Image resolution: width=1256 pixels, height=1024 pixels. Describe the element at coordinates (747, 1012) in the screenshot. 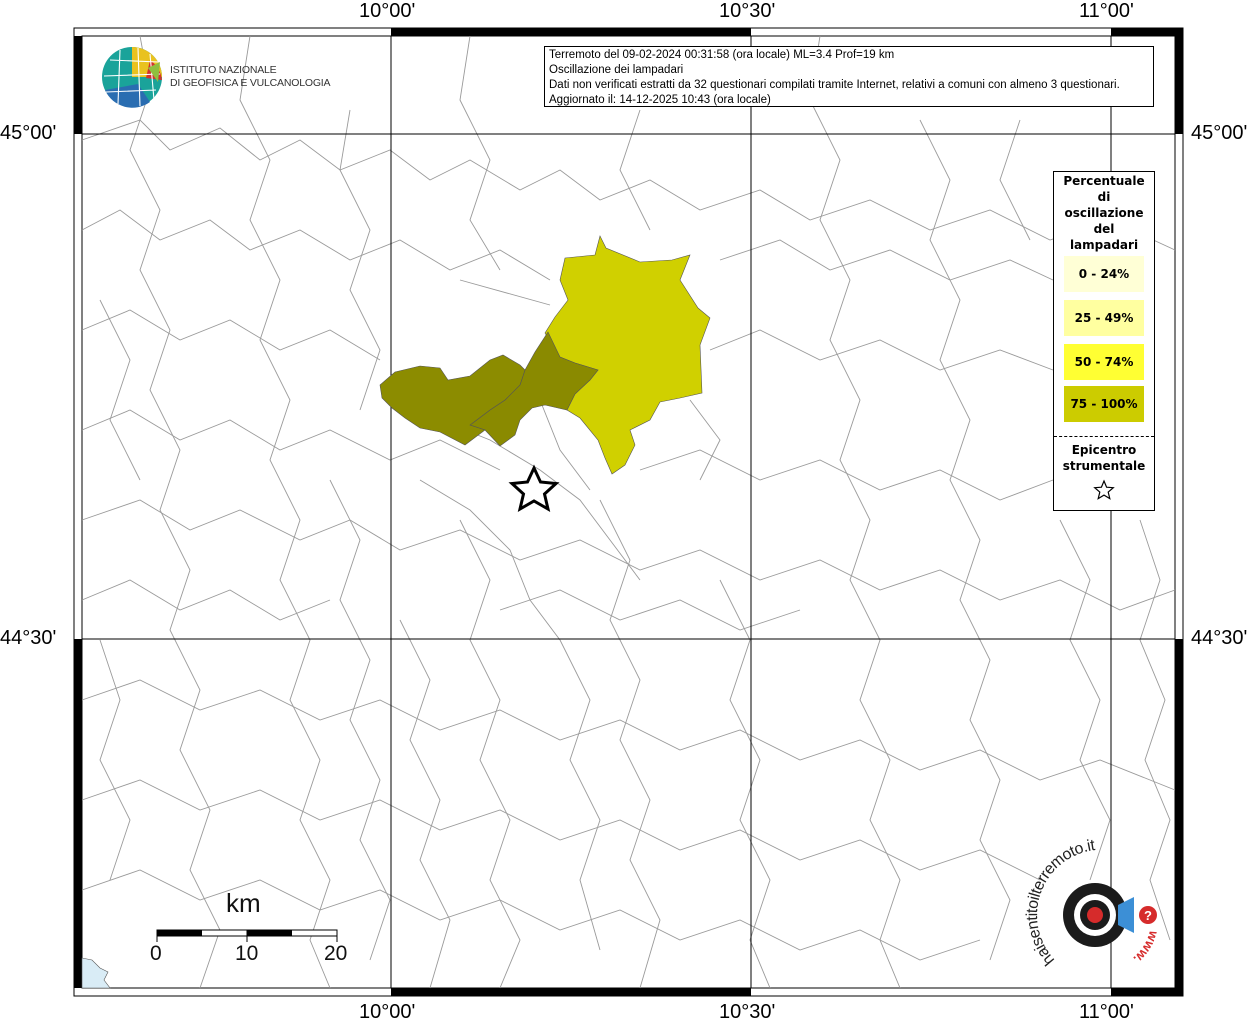

I see `lon-label-bottom-2: 10°30'` at that location.